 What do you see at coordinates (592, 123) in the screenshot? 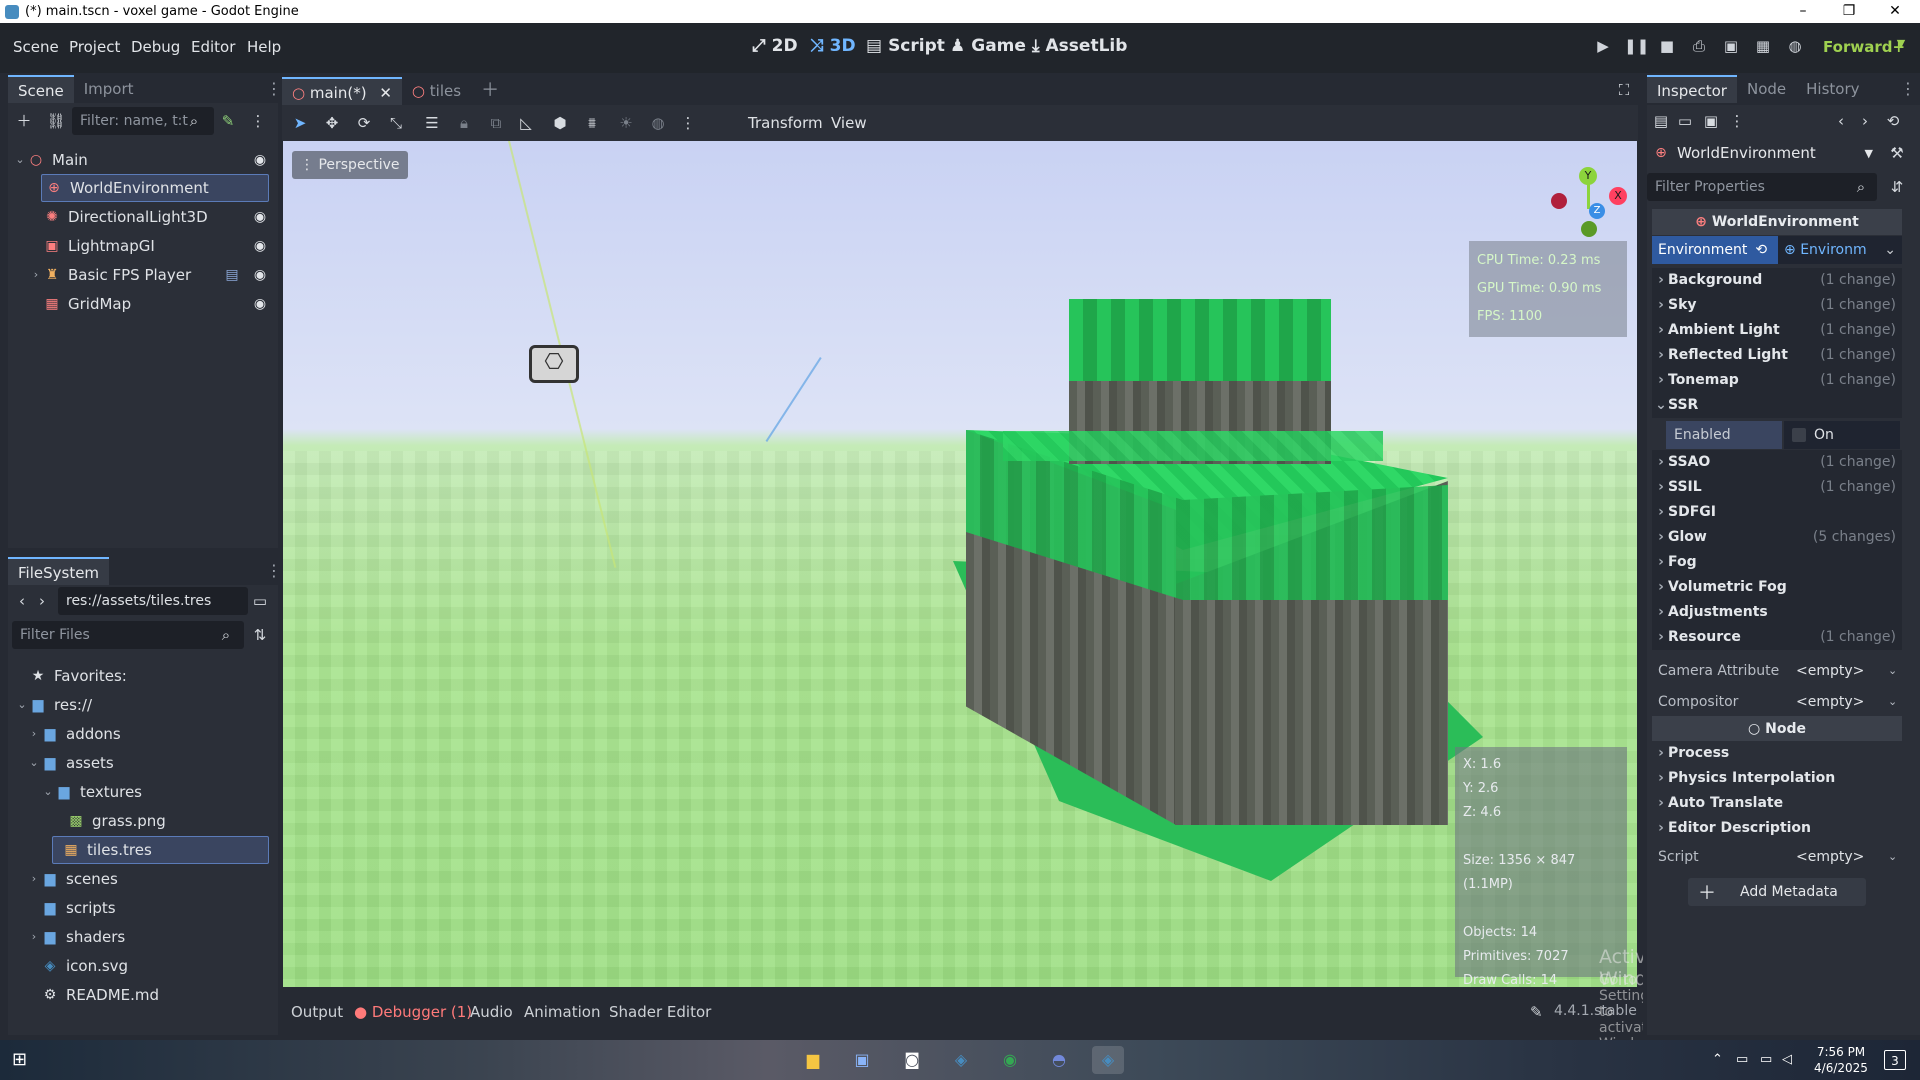
I see `snap-icon: ⩩` at bounding box center [592, 123].